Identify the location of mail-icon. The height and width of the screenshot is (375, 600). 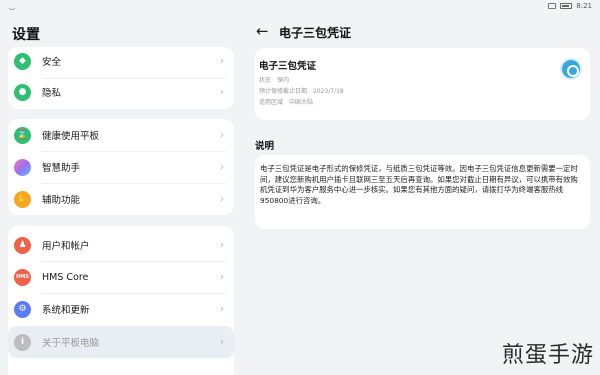
(552, 6).